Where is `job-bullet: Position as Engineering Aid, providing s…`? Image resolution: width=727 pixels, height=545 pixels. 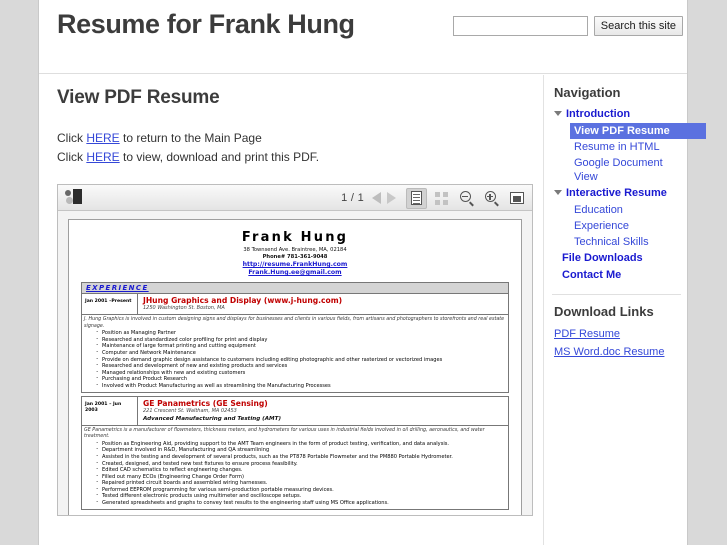 job-bullet: Position as Engineering Aid, providing s… is located at coordinates (301, 444).